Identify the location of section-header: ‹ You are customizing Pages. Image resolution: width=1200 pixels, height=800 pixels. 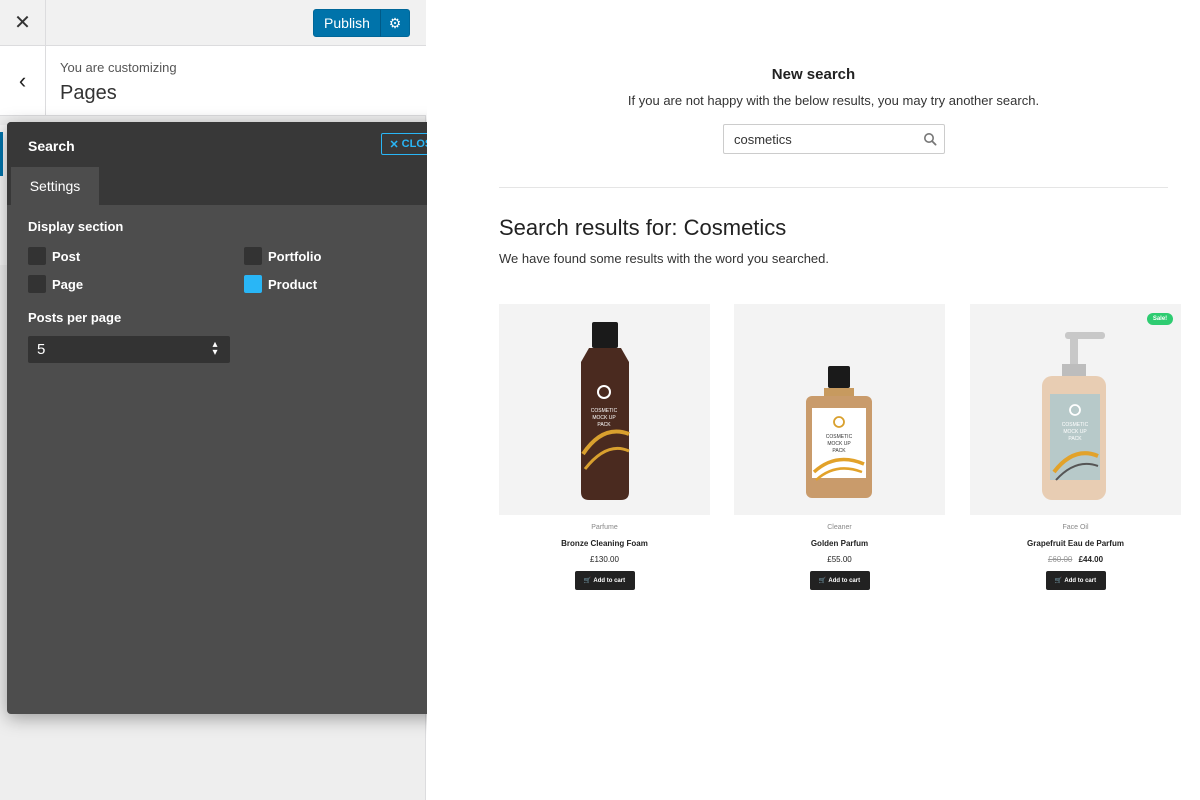
(213, 81).